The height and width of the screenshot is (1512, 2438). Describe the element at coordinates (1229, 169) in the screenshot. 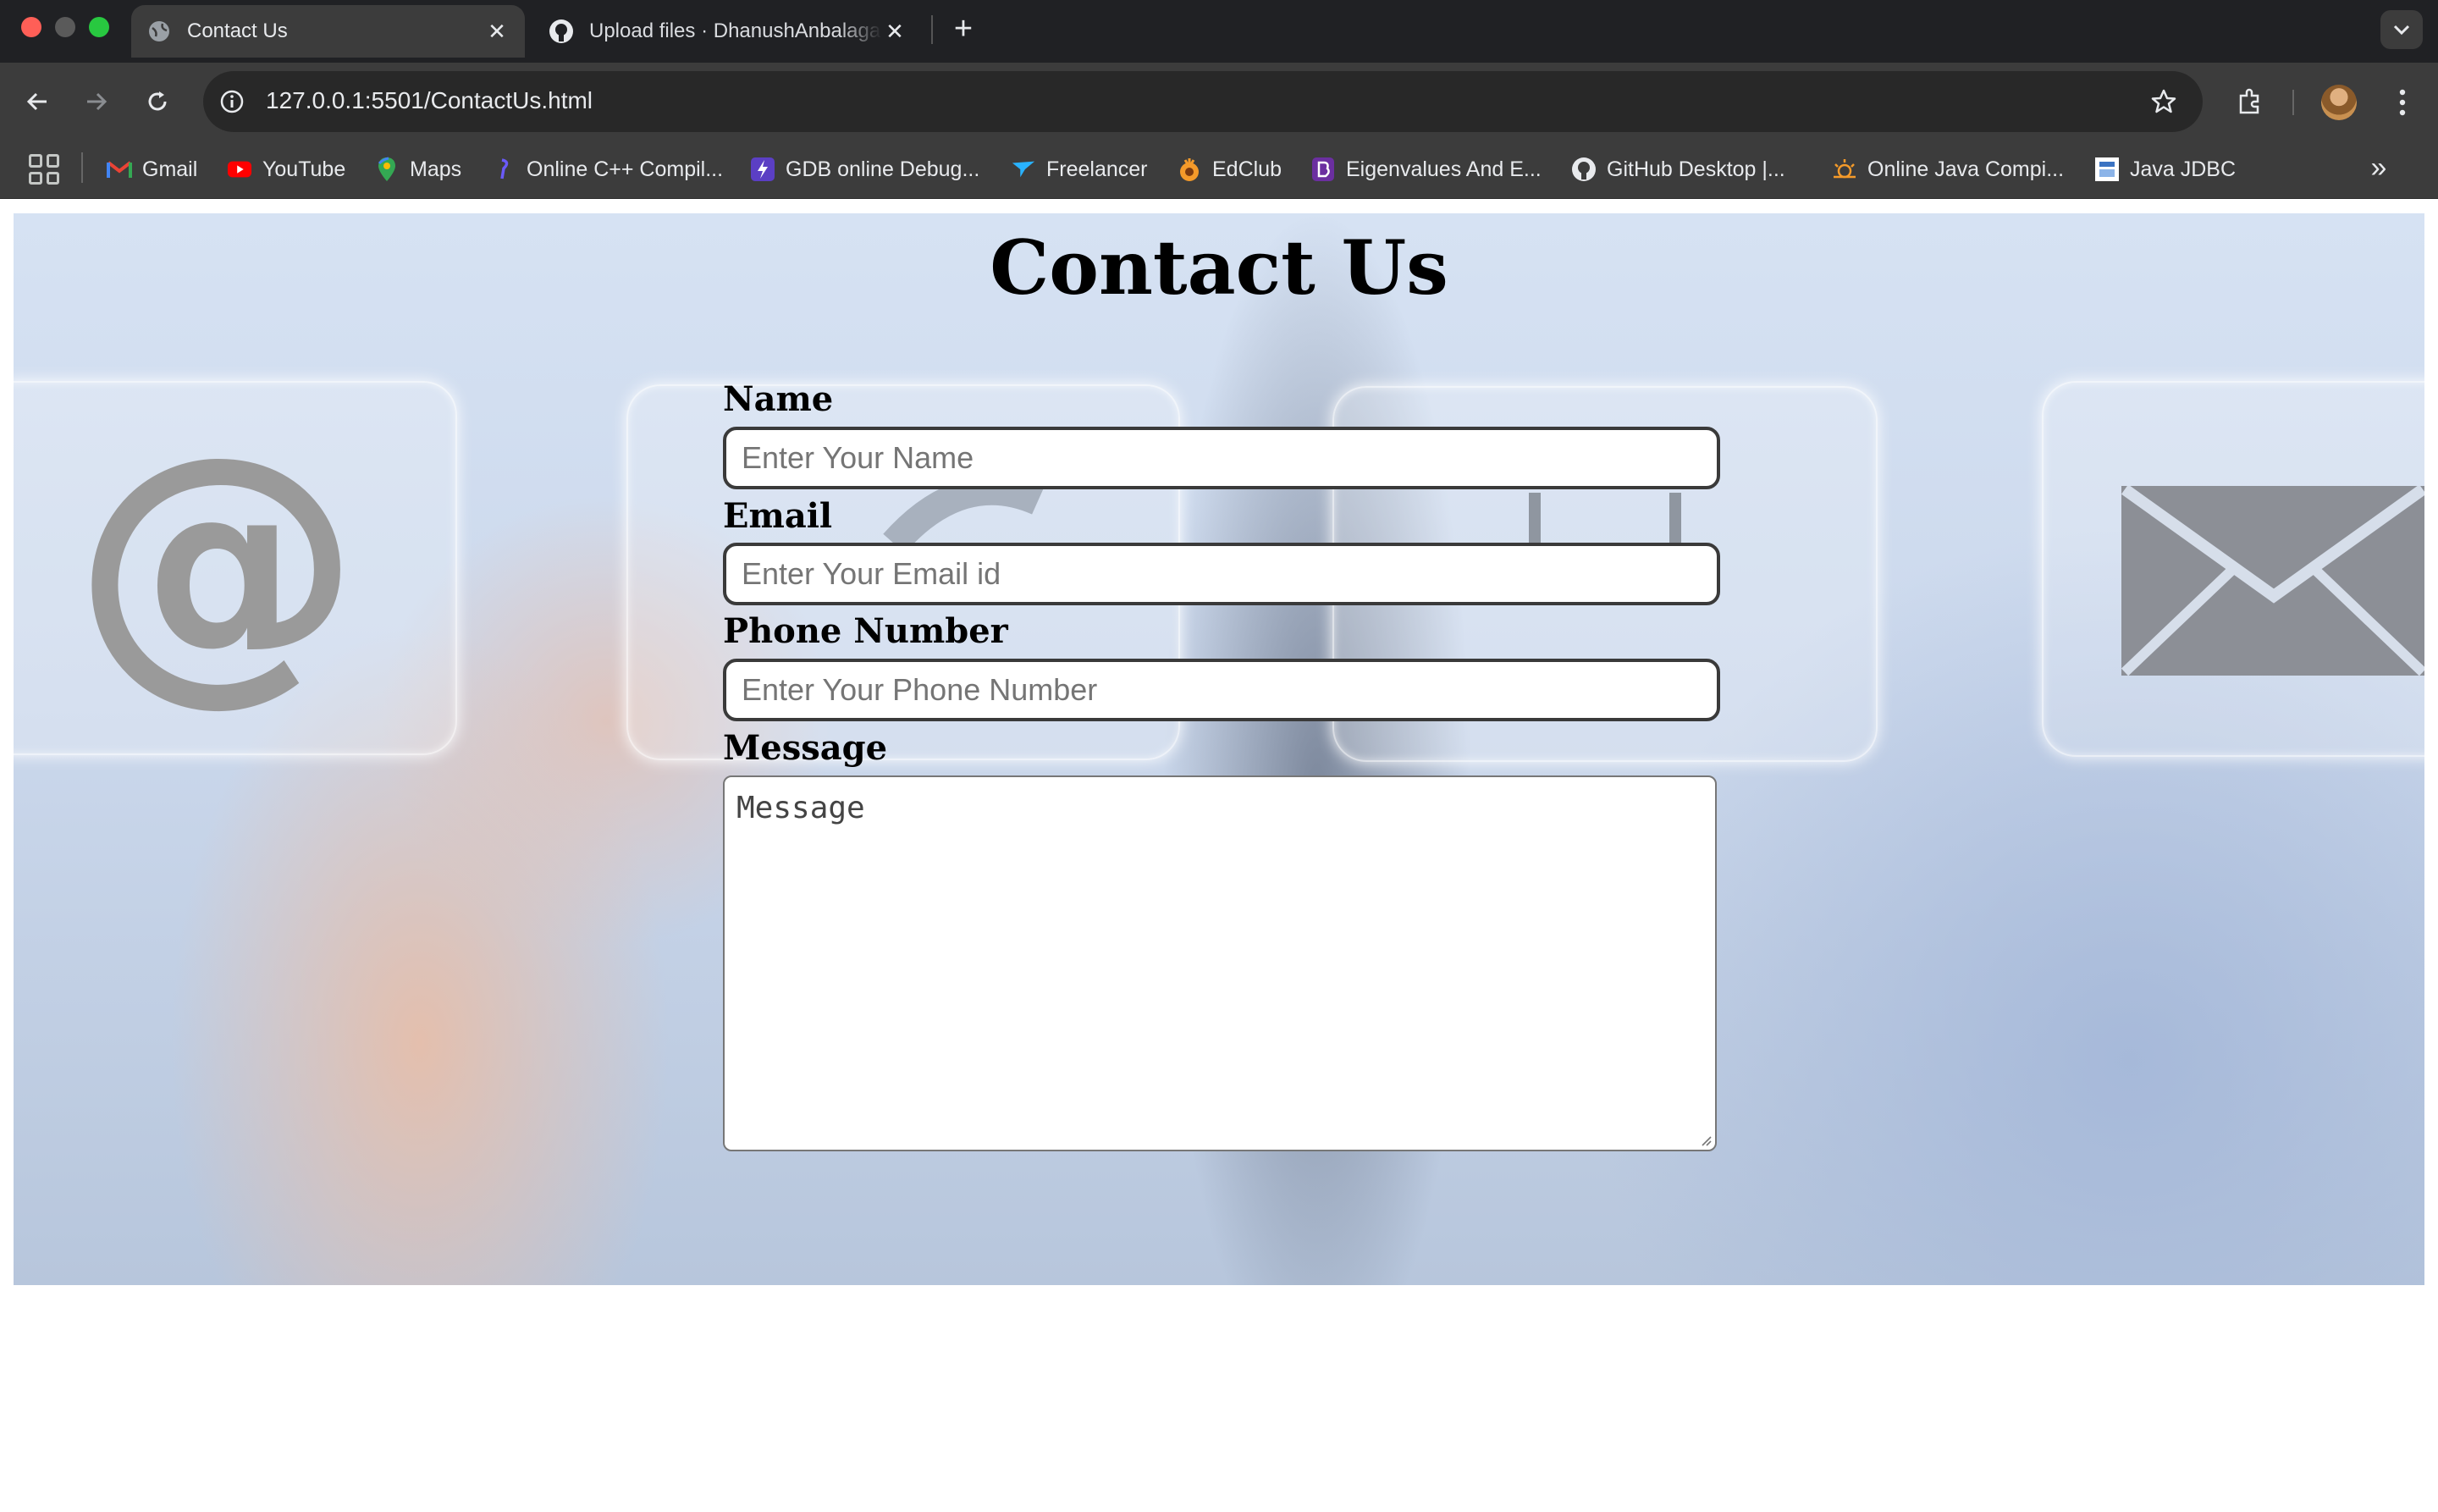

I see `bookmark-edclub: EdClub` at that location.